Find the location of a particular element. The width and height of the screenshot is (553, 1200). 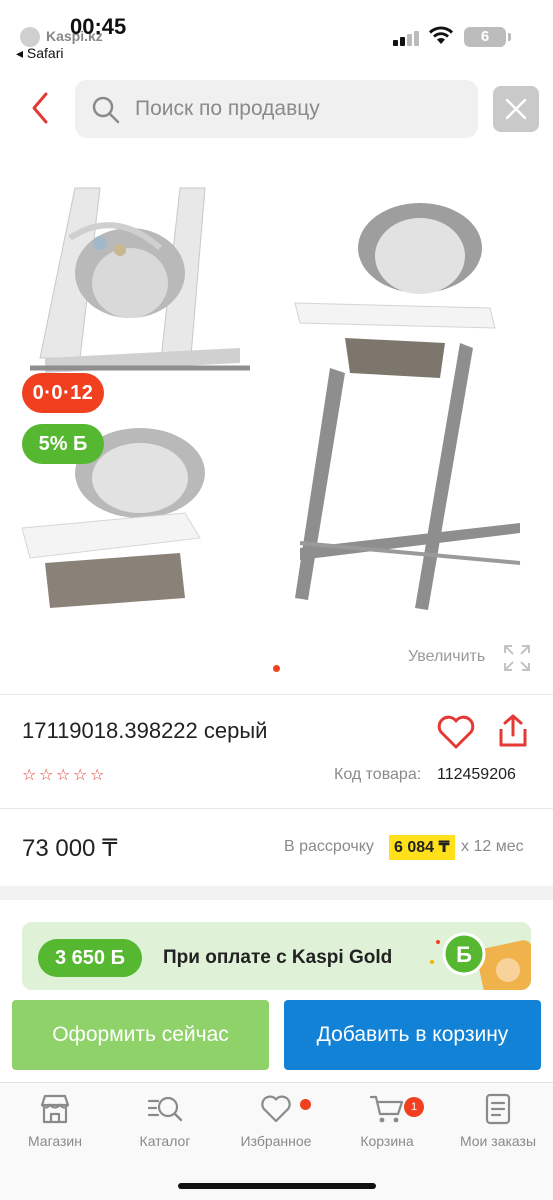

tab-label: Каталог is located at coordinates (165, 1141).